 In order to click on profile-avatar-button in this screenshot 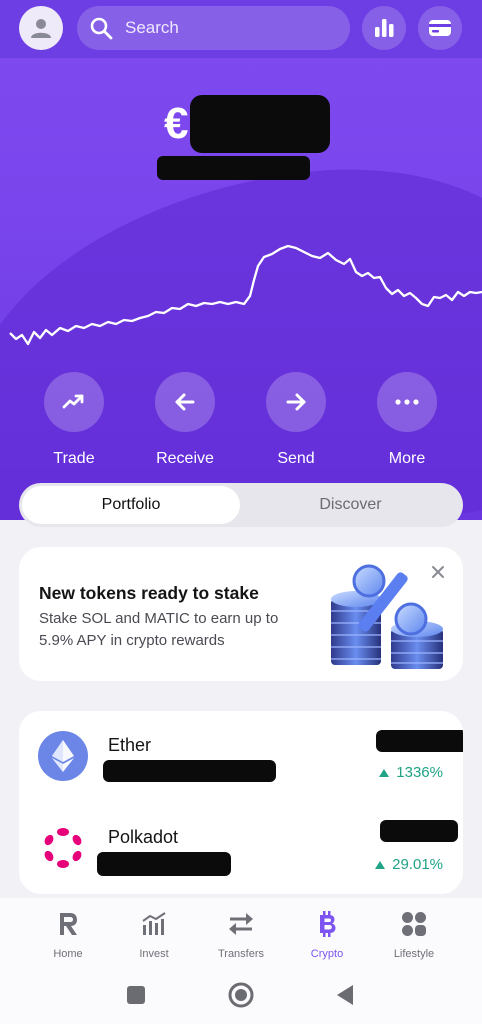, I will do `click(41, 28)`.